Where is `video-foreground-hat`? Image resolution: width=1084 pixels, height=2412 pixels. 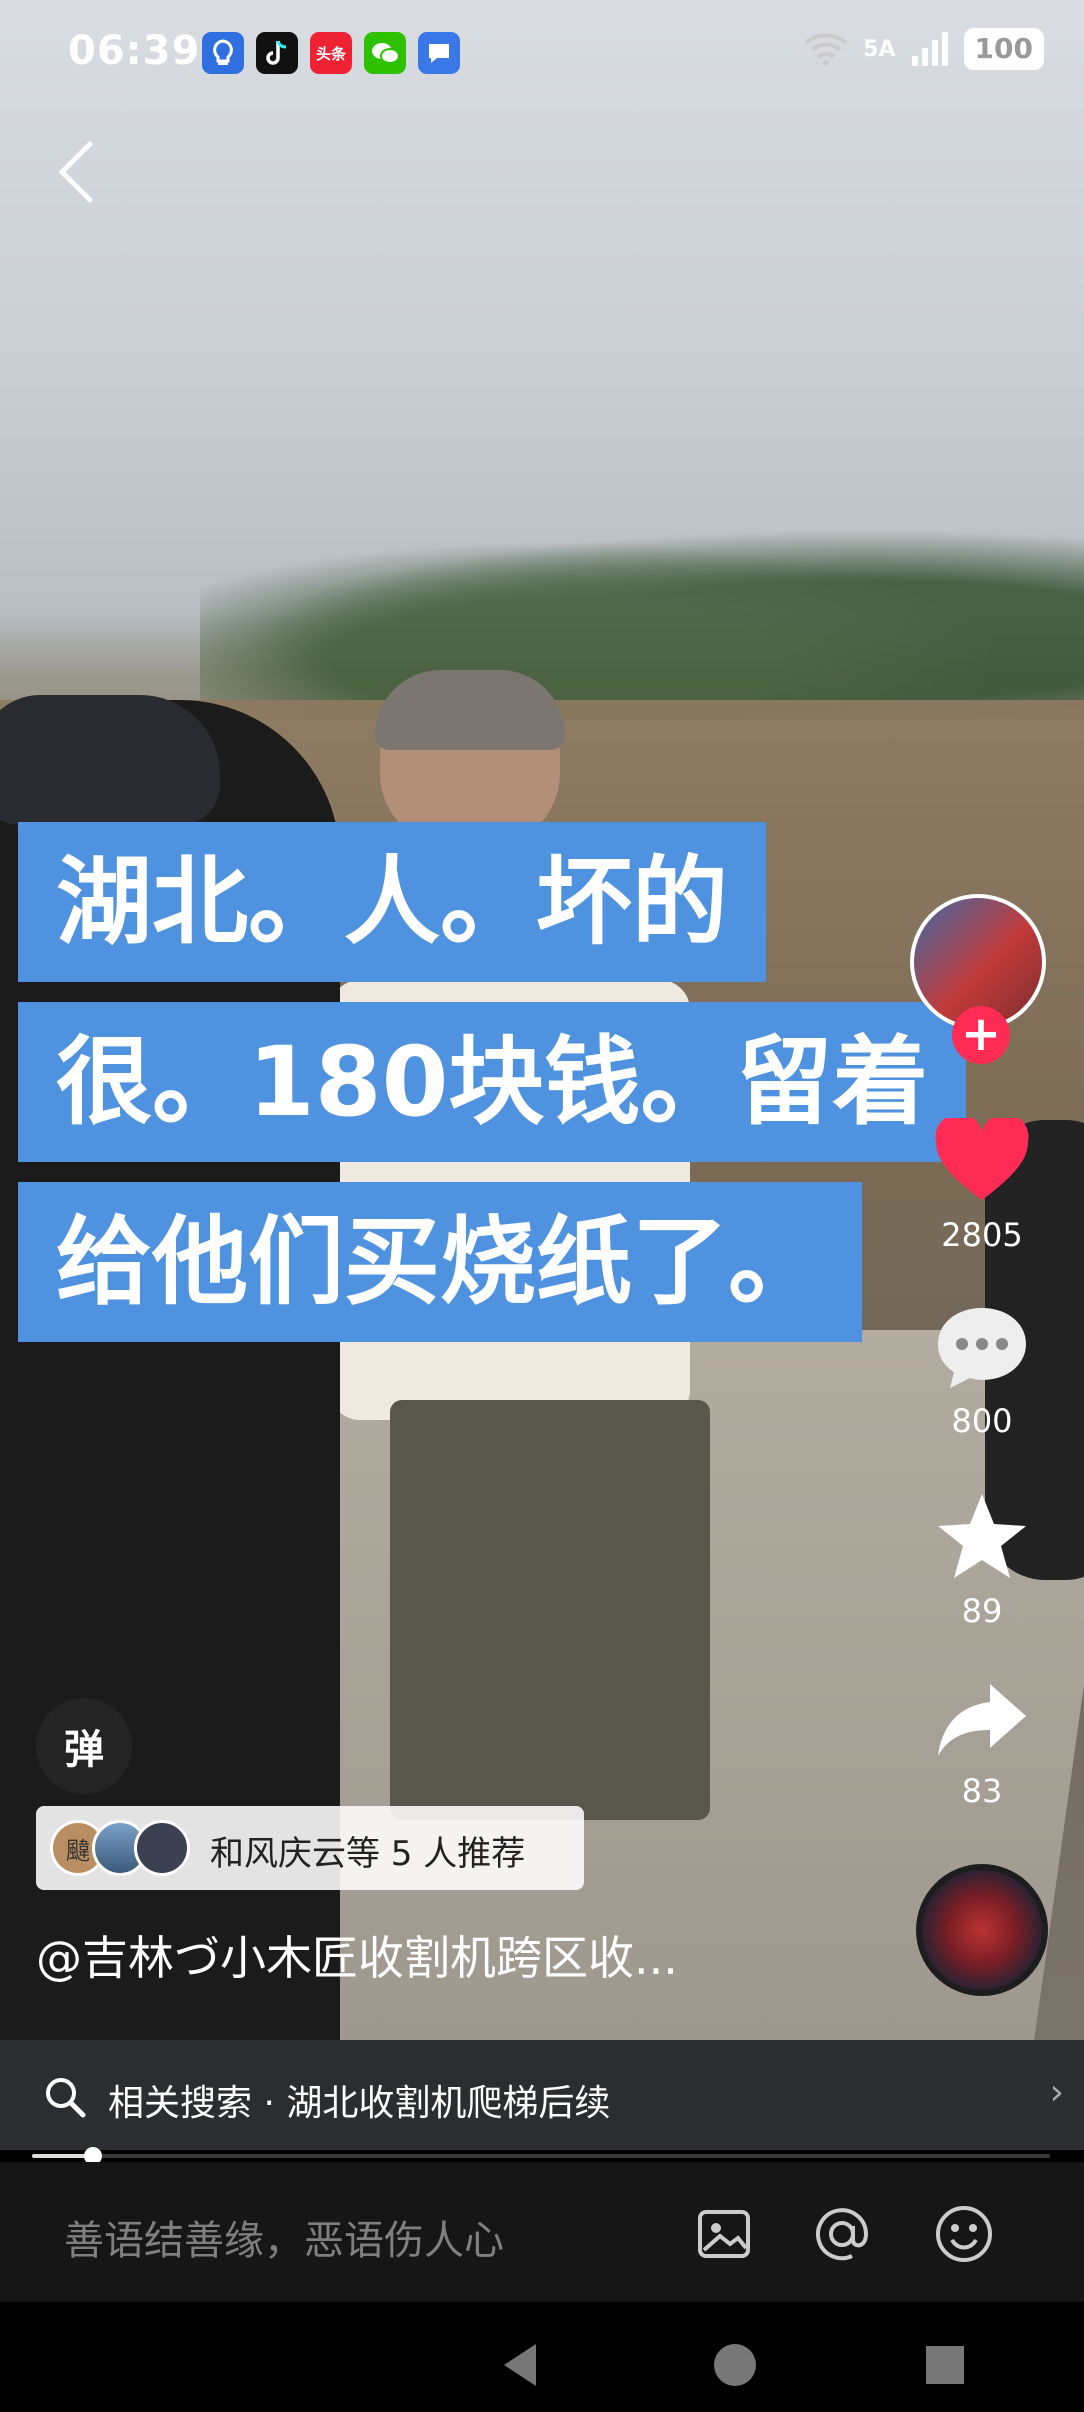 video-foreground-hat is located at coordinates (110, 760).